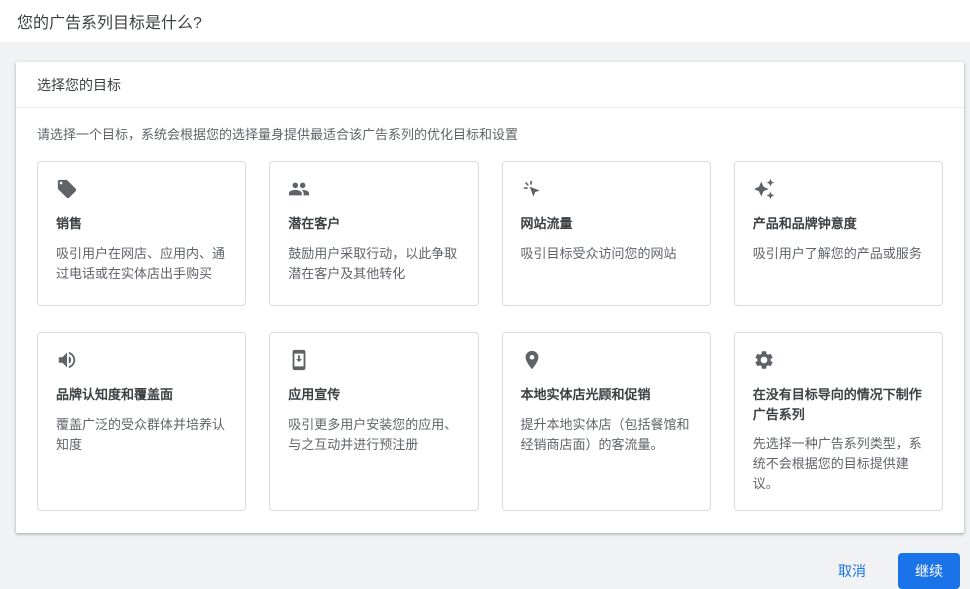 The width and height of the screenshot is (970, 589). What do you see at coordinates (141, 190) in the screenshot?
I see `tag-icon` at bounding box center [141, 190].